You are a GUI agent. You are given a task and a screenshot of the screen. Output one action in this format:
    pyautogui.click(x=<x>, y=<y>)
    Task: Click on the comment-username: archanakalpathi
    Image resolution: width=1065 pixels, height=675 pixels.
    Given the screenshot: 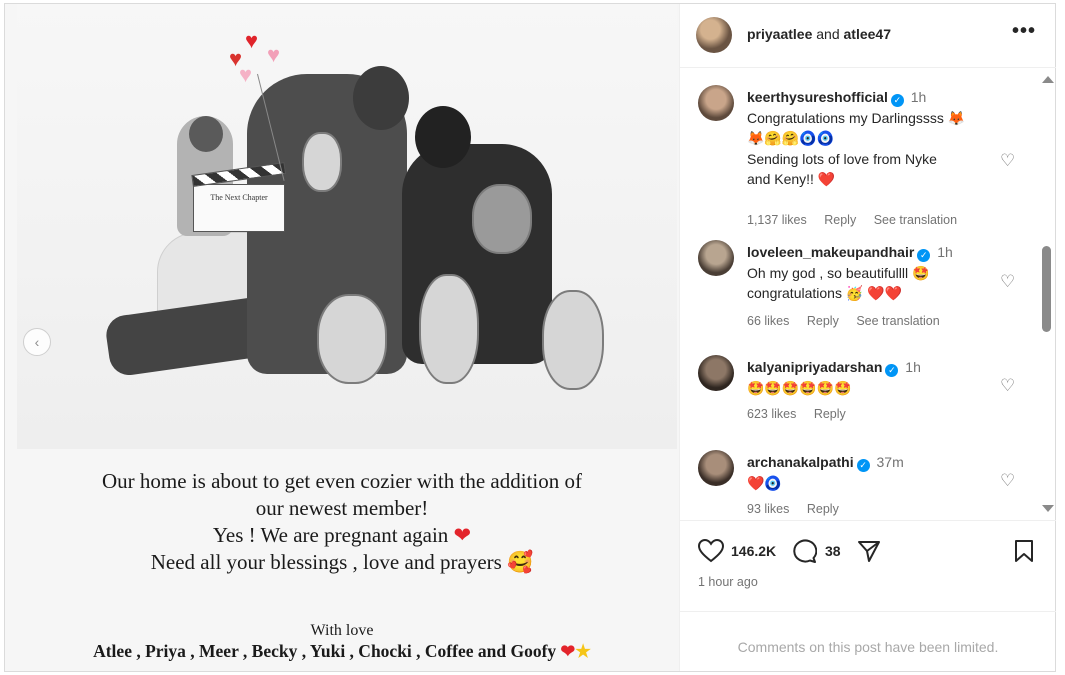 What is the action you would take?
    pyautogui.click(x=800, y=462)
    